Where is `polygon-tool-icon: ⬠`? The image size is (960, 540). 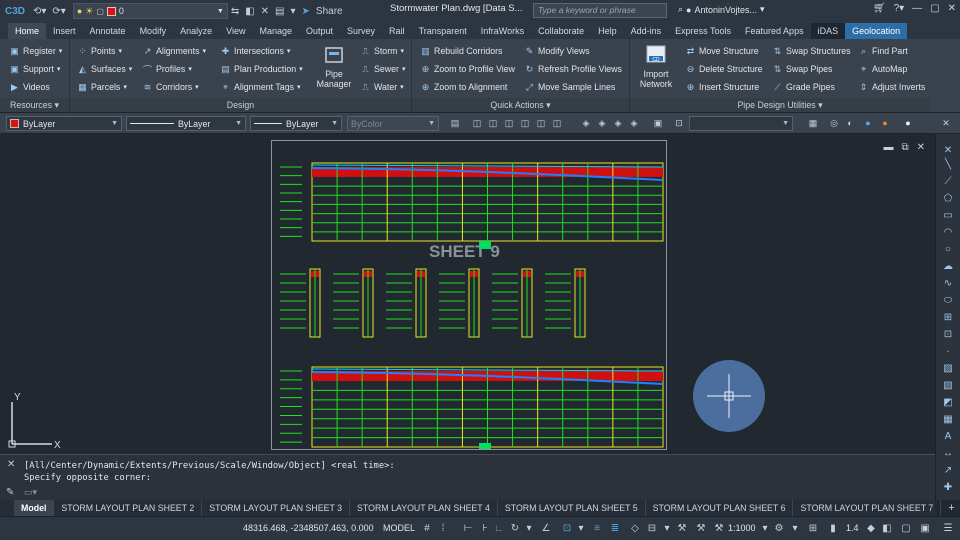
polygon-tool-icon: ⬠ is located at coordinates (948, 198).